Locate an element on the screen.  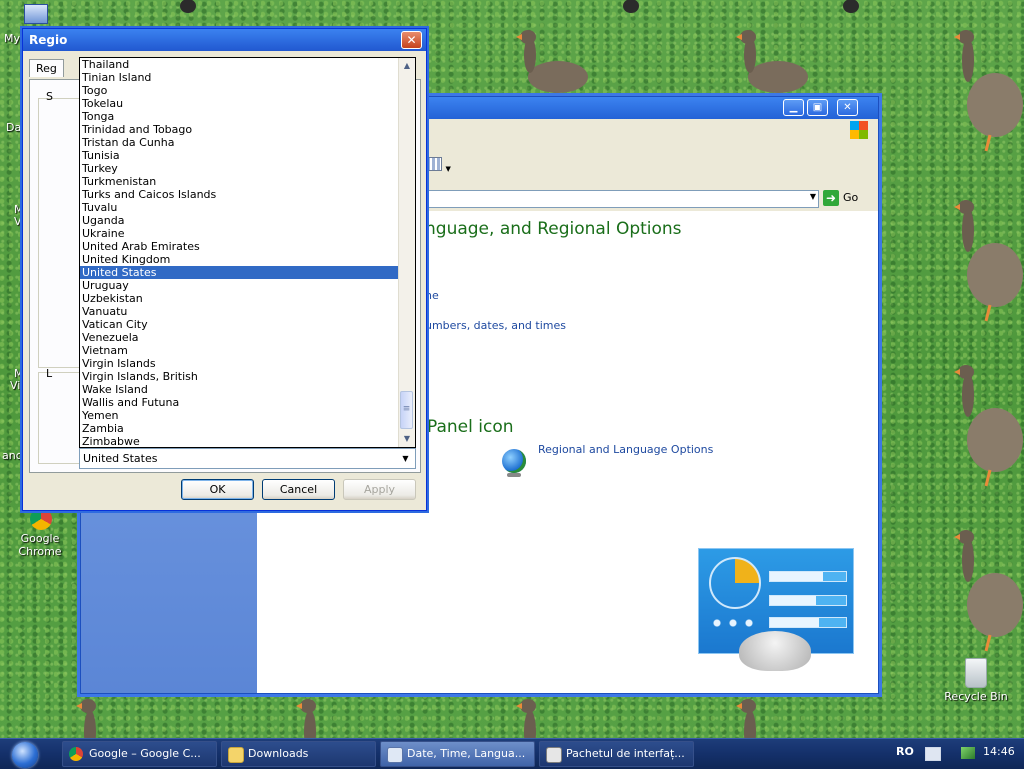
country-option: Trinidad and Tobago is located at coordinates (239, 129).